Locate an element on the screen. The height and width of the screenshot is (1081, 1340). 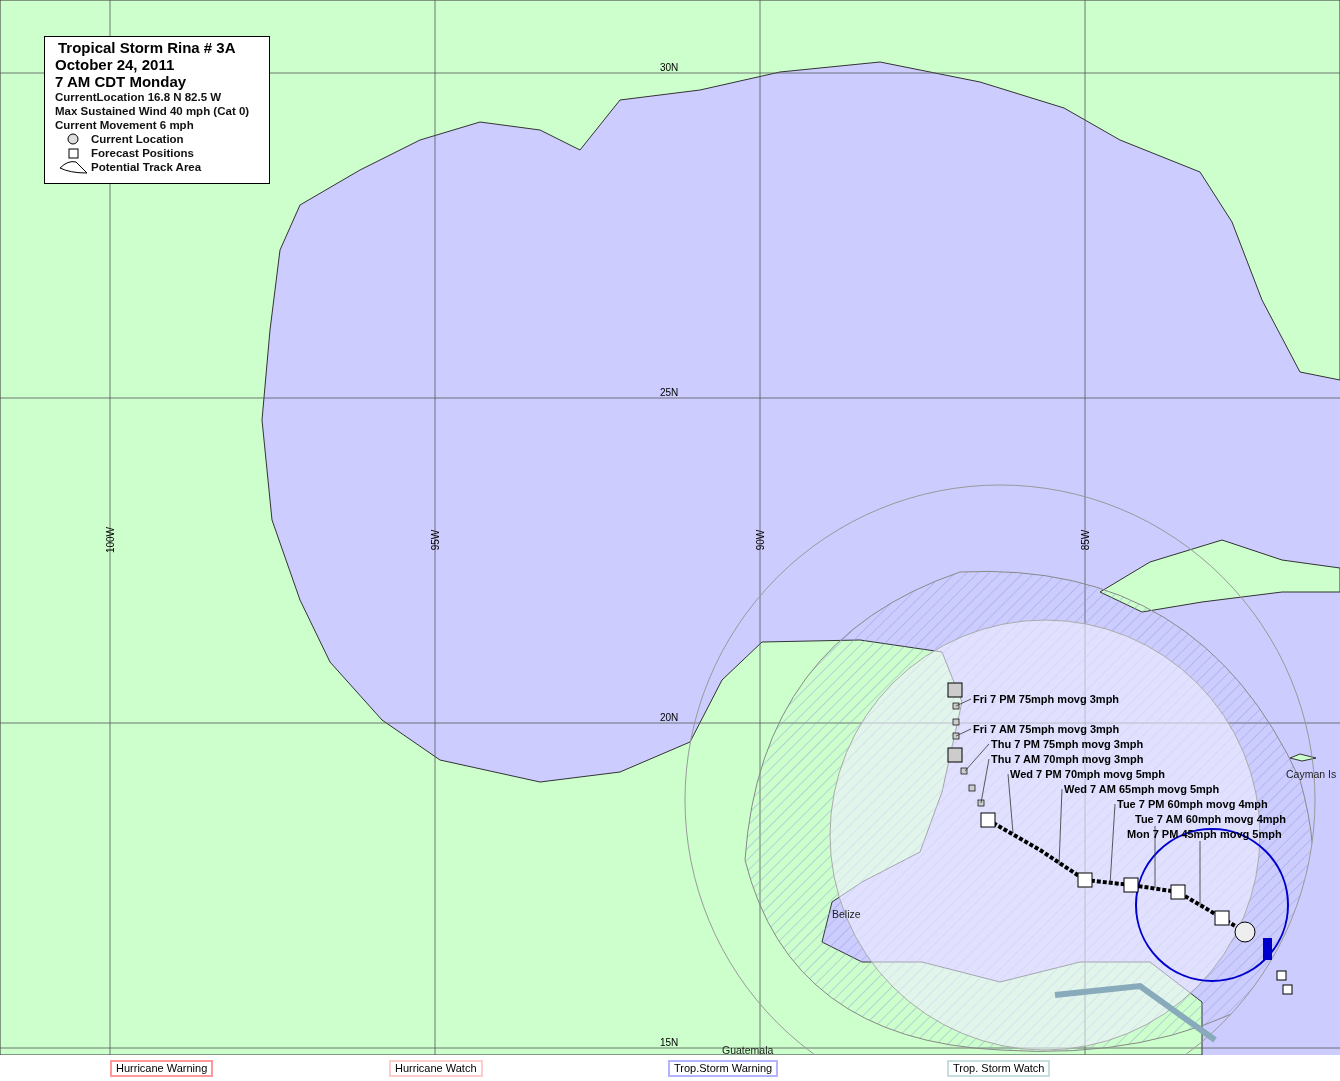
legend-info: CurrentLocation 16.8 N 82.5 W is located at coordinates (139, 97).